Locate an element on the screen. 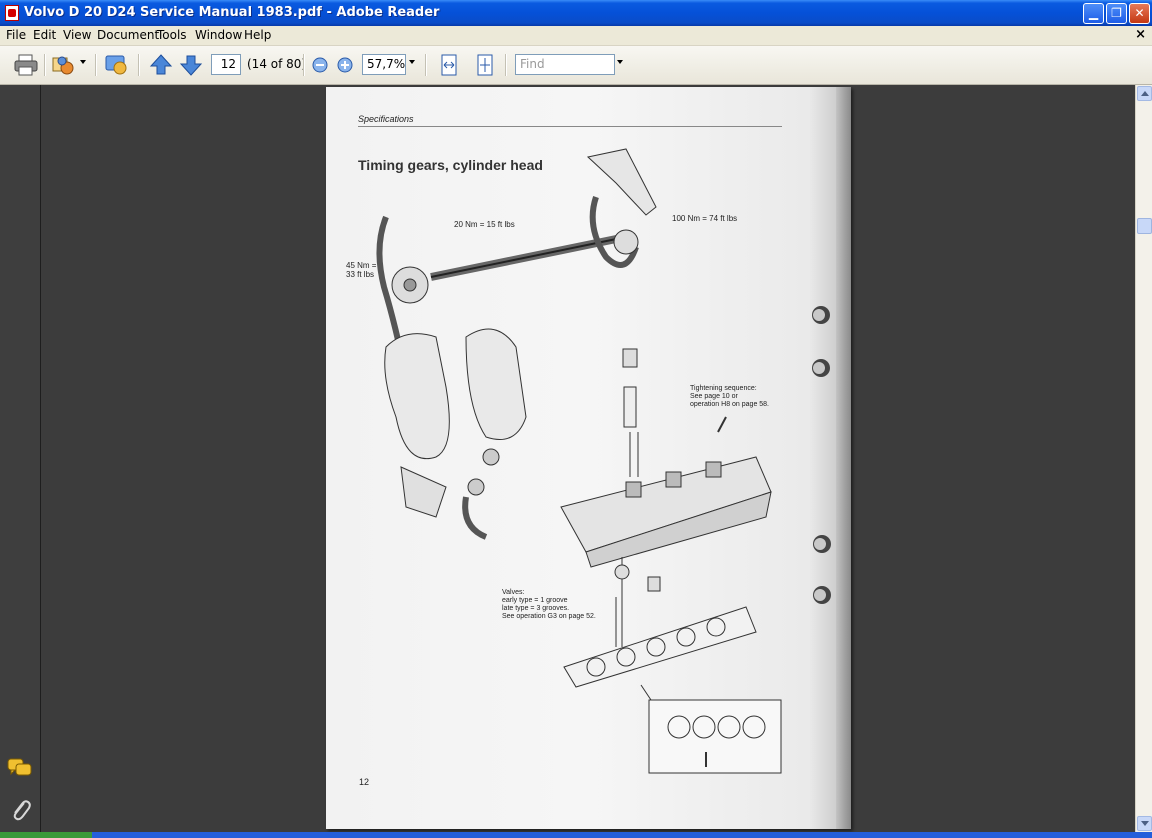 The height and width of the screenshot is (838, 1152). organizer-icon is located at coordinates (63, 65).